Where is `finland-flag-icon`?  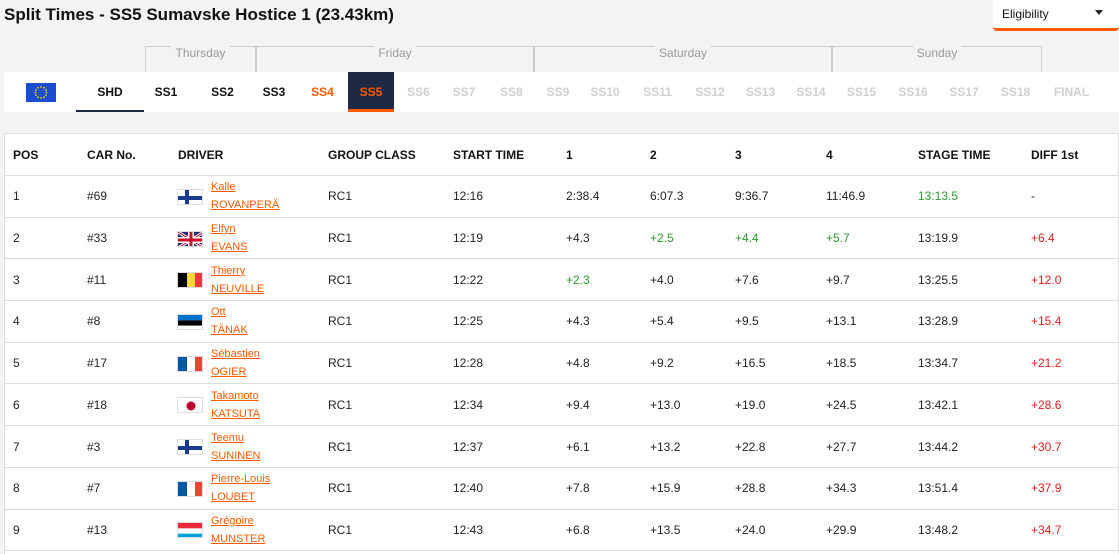 finland-flag-icon is located at coordinates (190, 196).